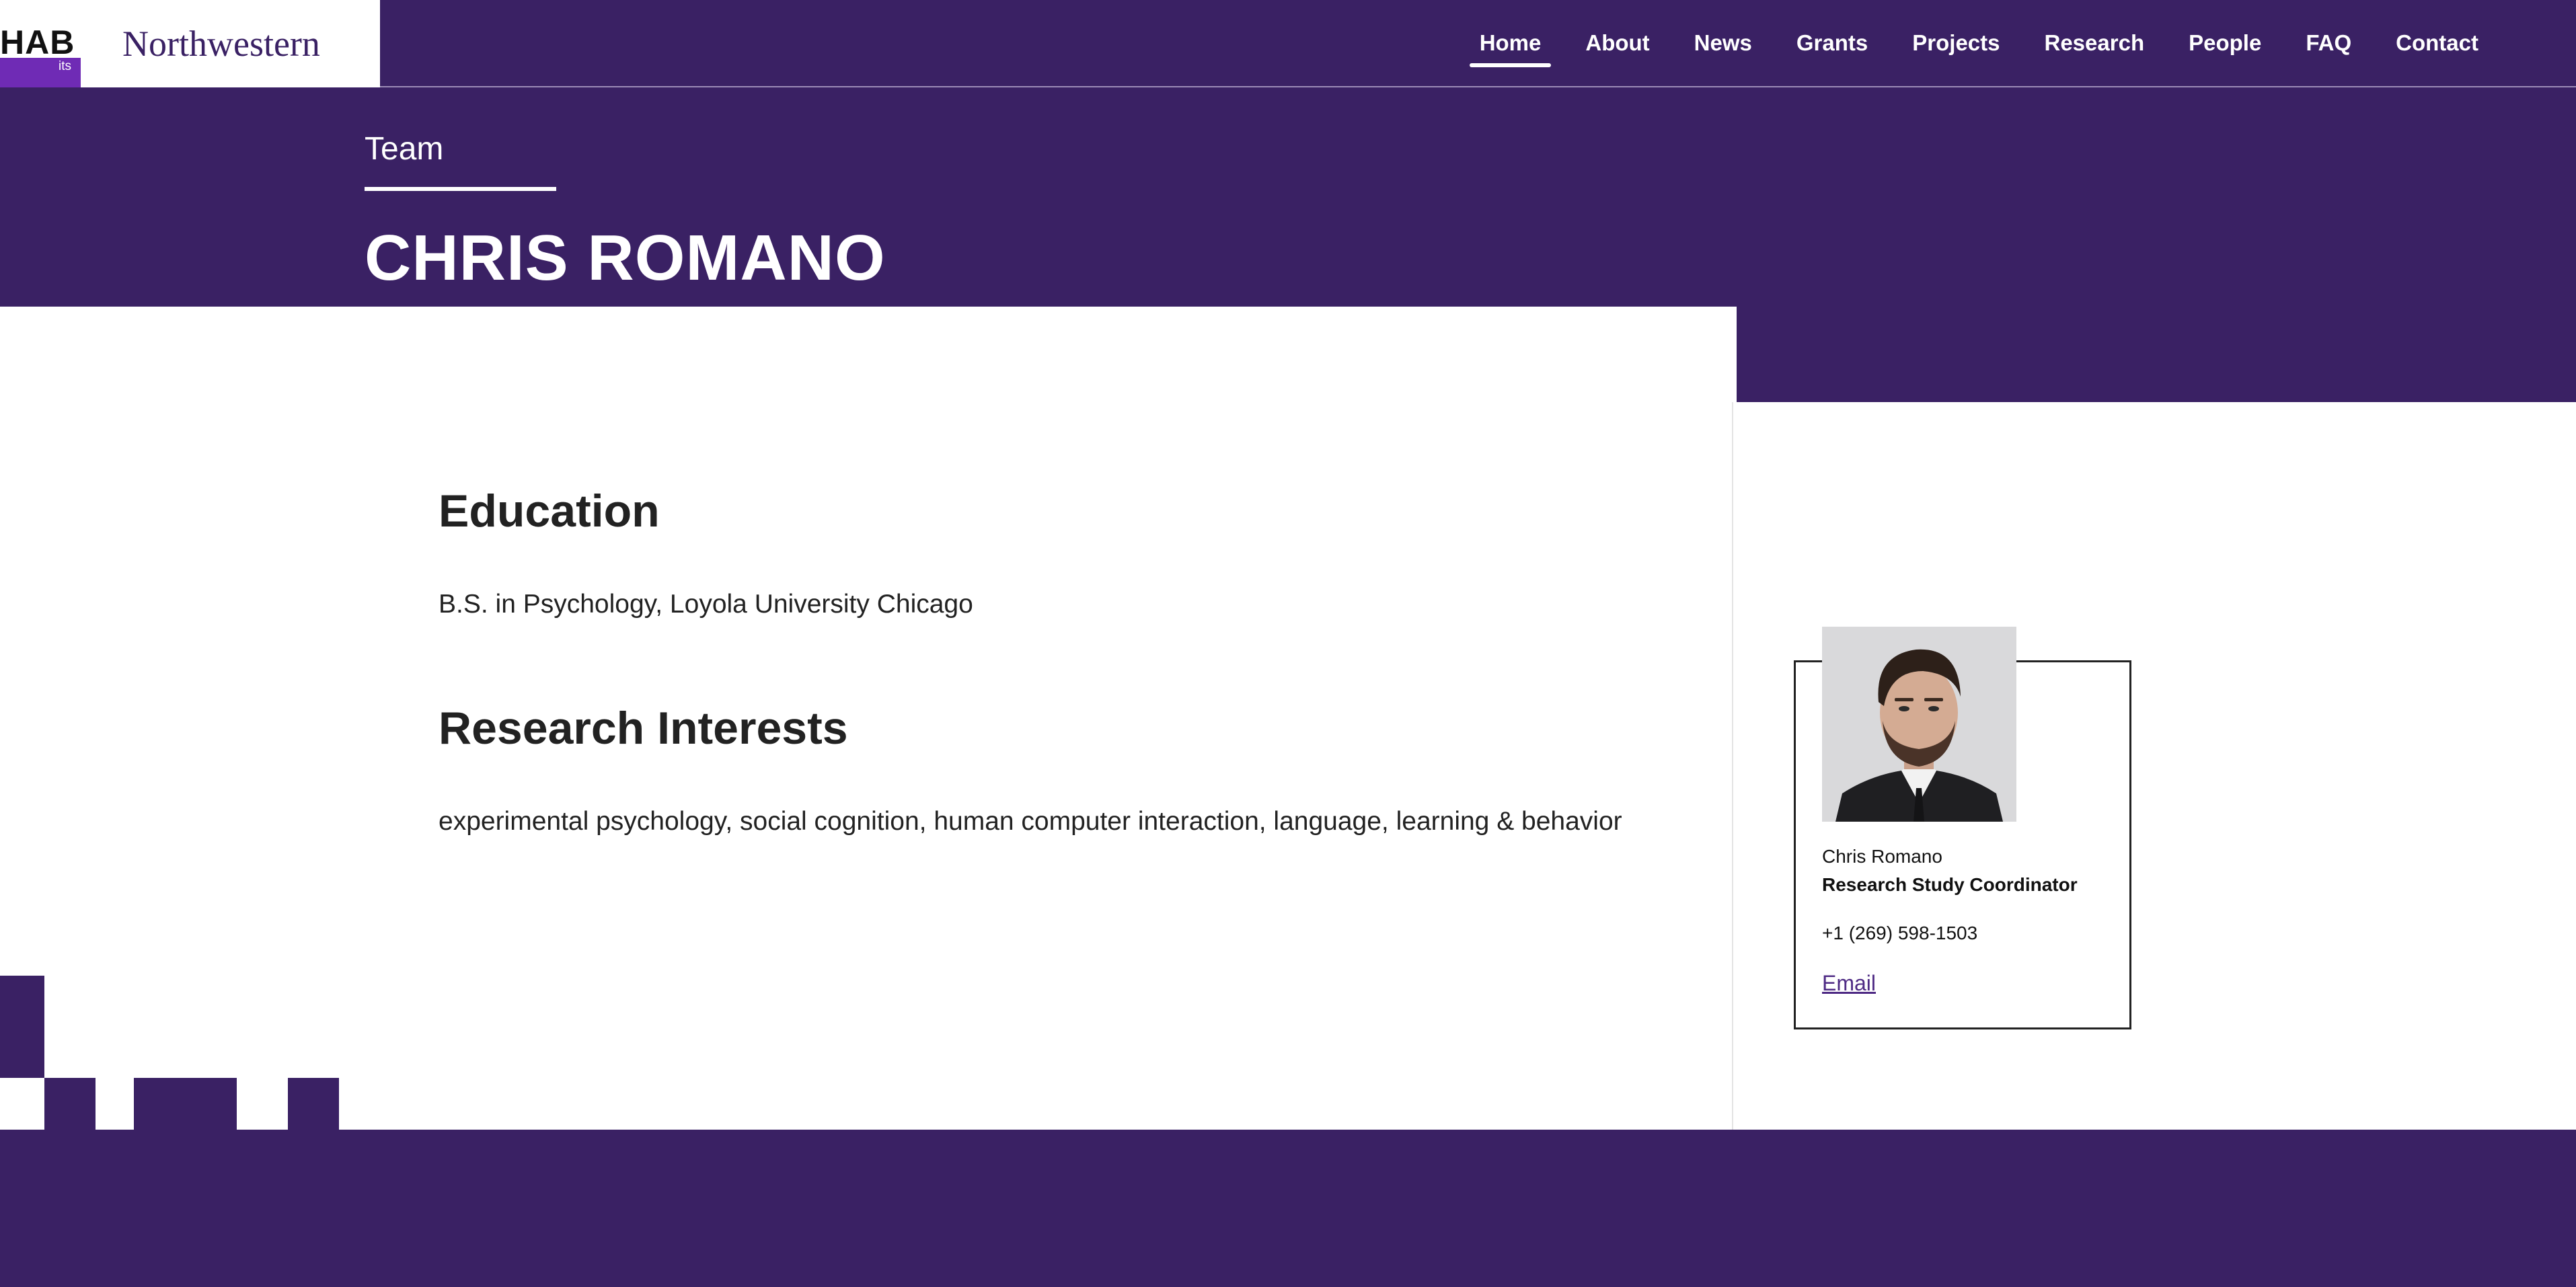 This screenshot has width=2576, height=1287. I want to click on lab-logo-accent: its, so click(40, 72).